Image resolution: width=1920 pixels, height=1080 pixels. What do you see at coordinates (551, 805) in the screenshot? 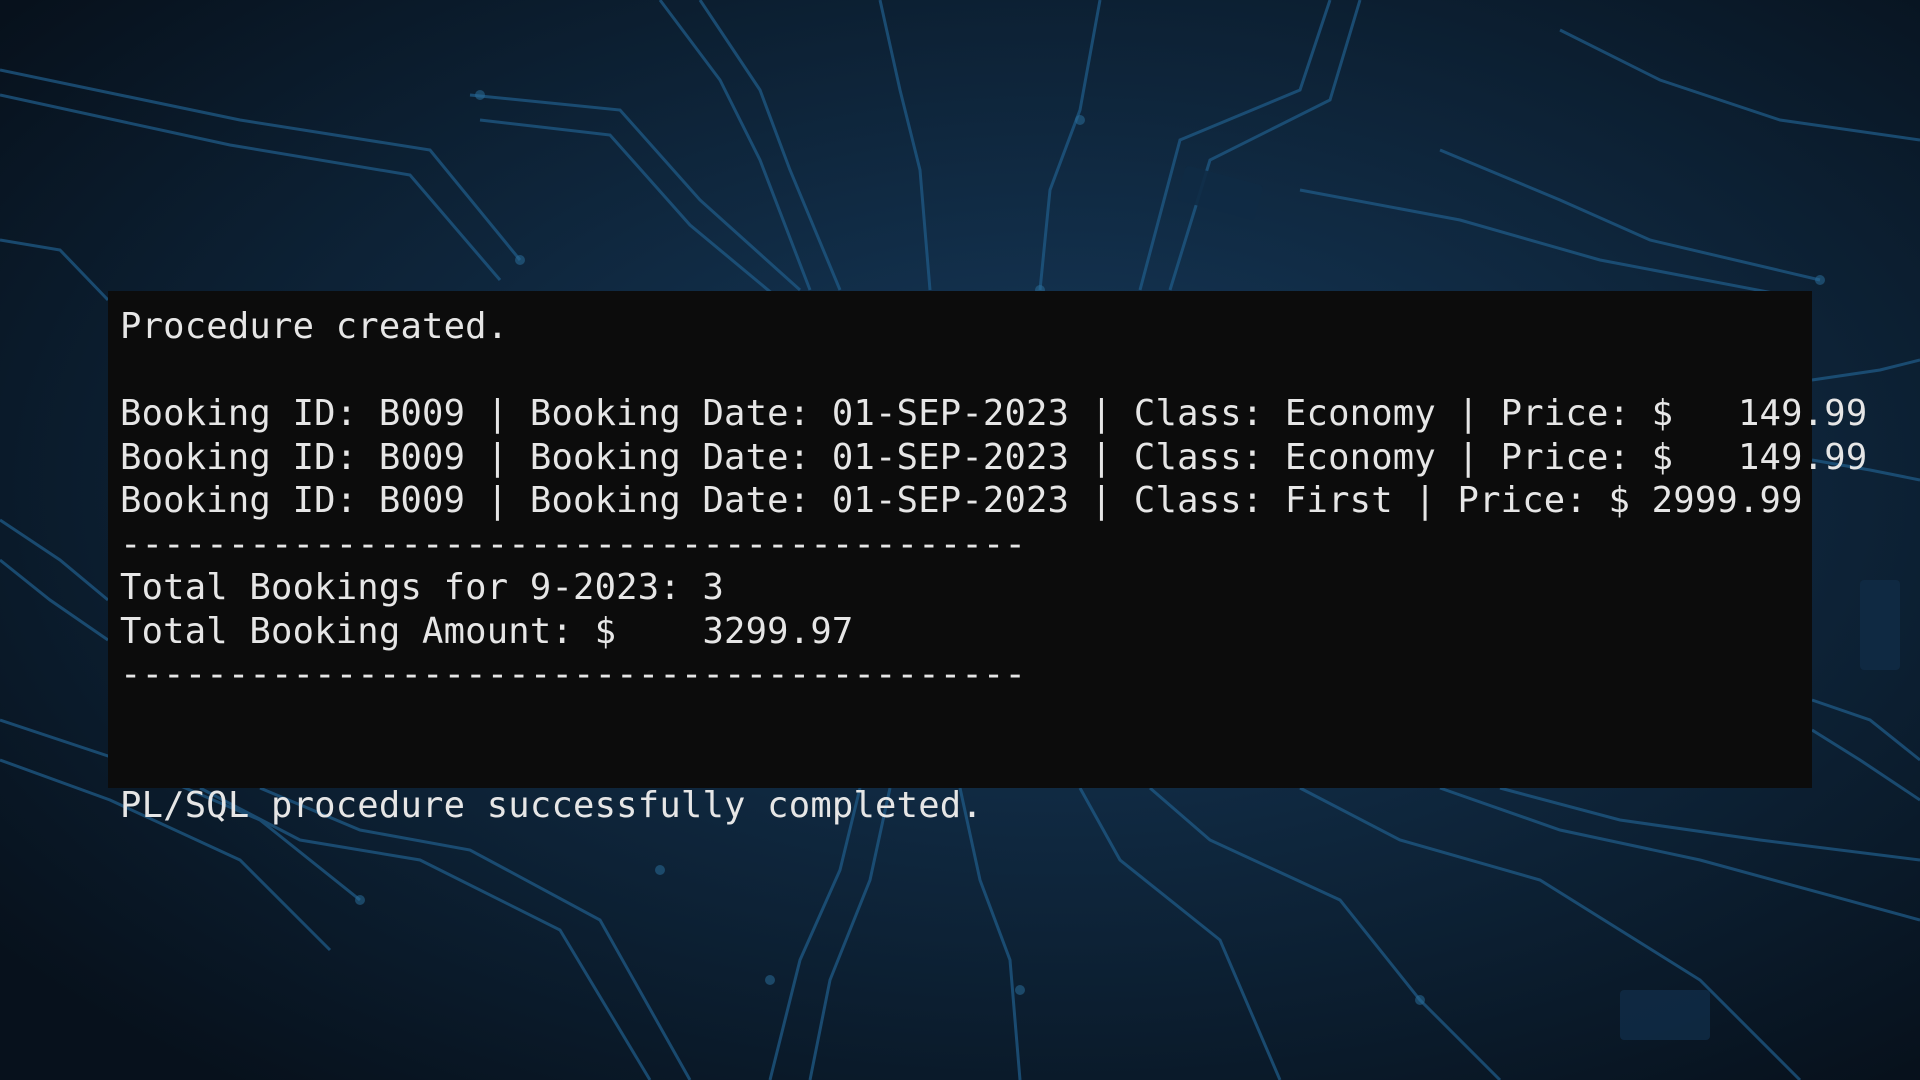
I see `status-line-plsql-completed: PL/SQL procedure successfully completed.` at bounding box center [551, 805].